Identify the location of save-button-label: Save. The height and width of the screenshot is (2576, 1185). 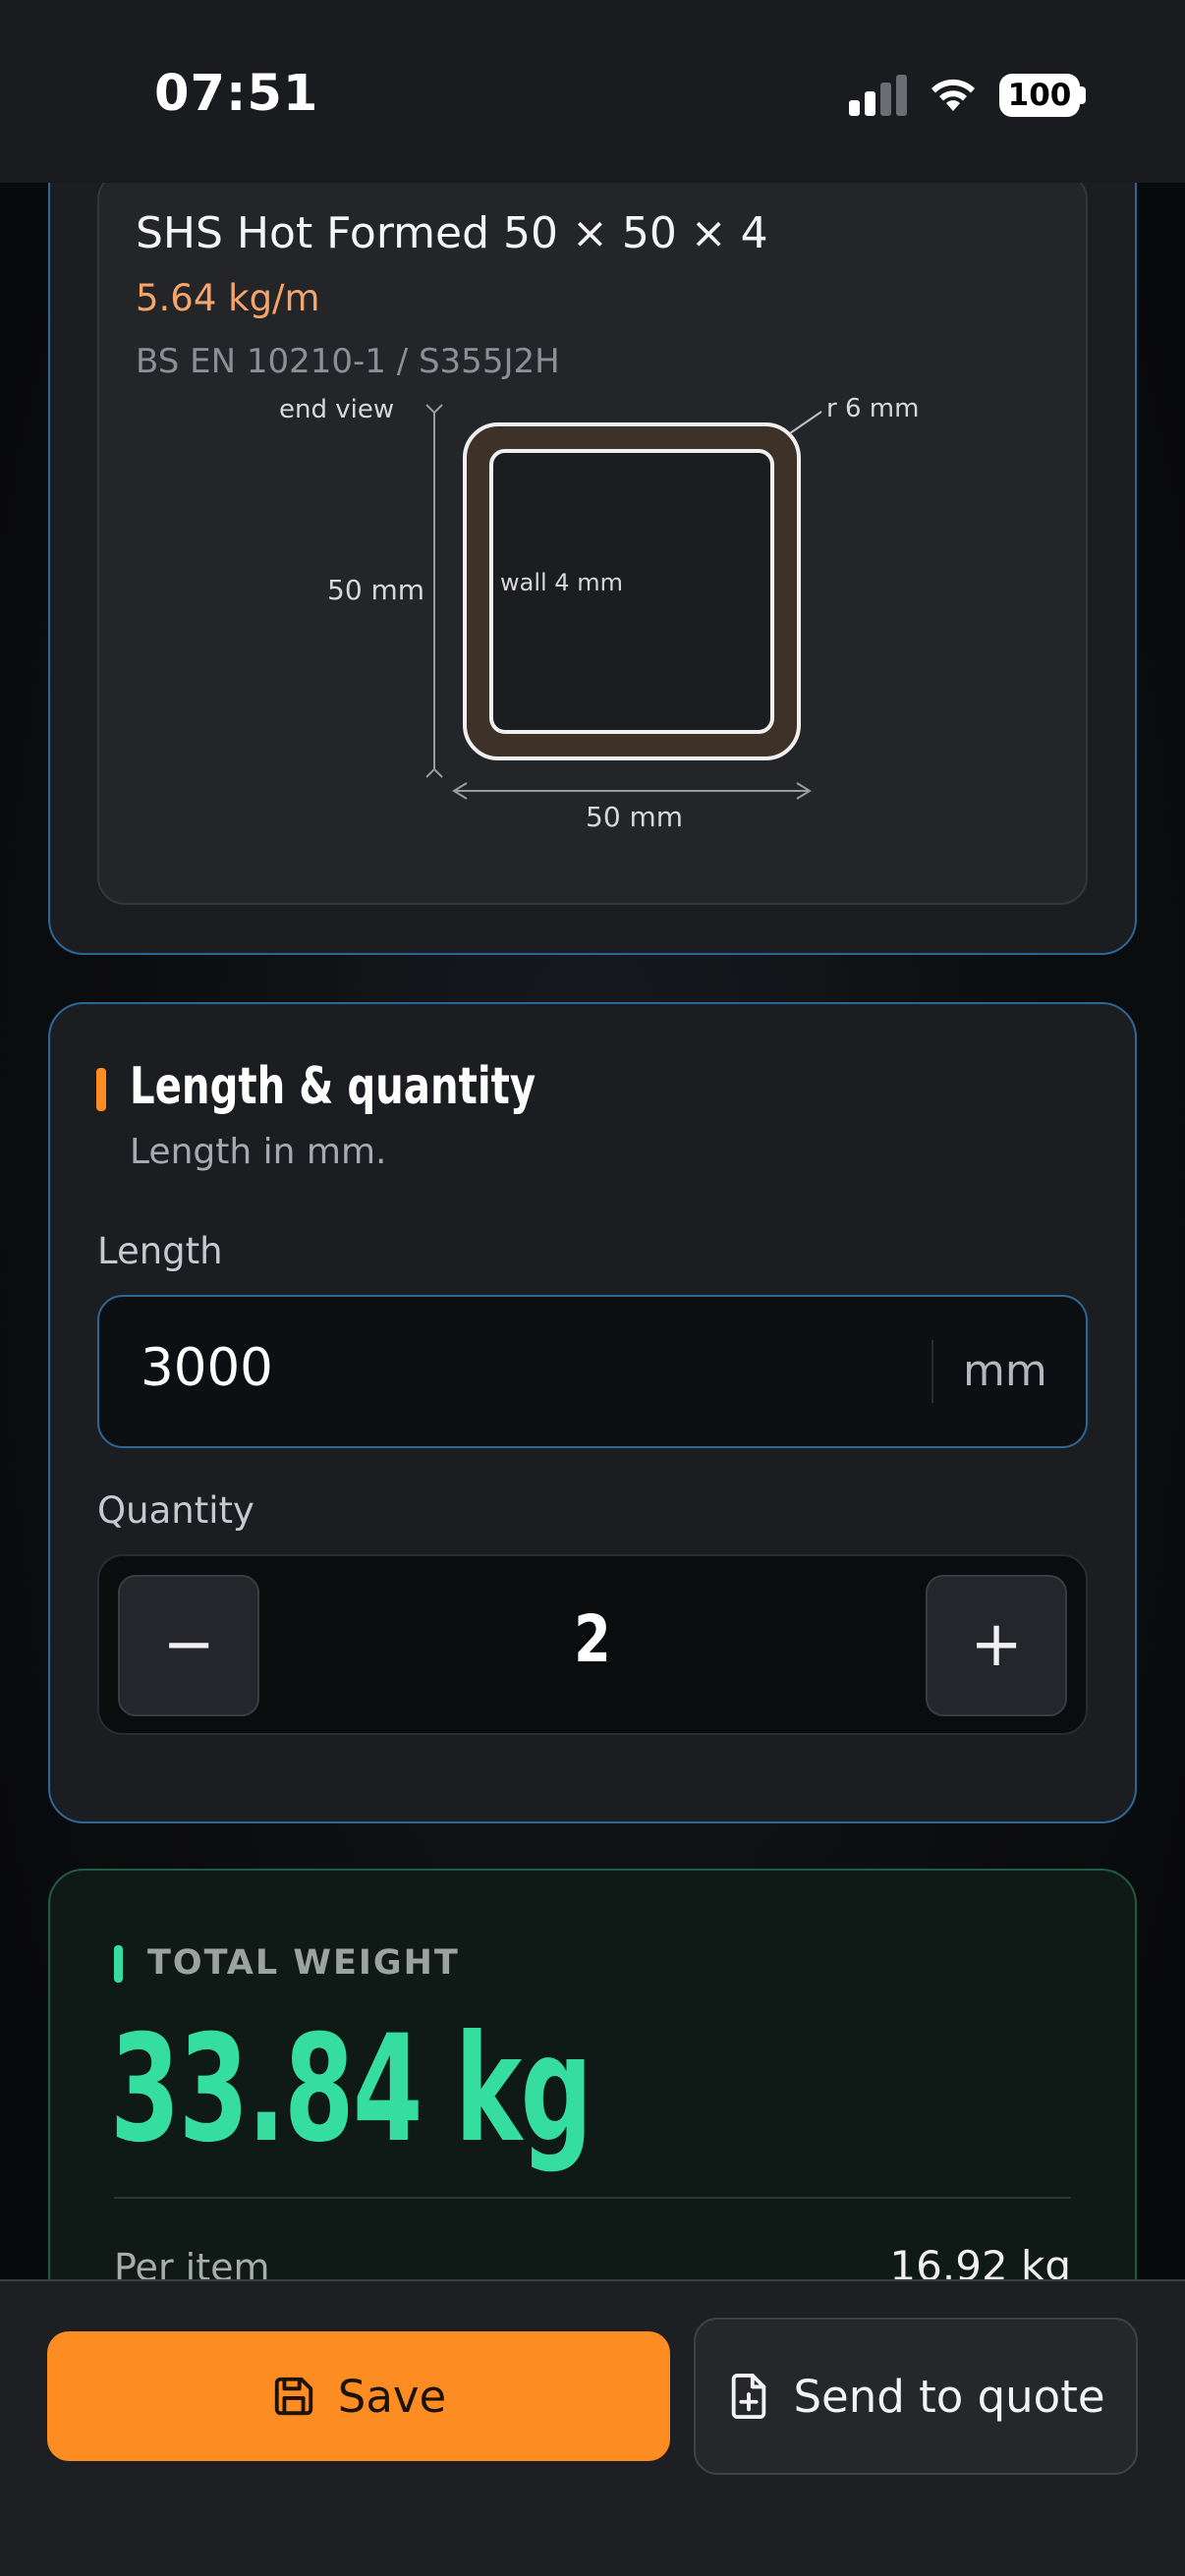
(392, 2396).